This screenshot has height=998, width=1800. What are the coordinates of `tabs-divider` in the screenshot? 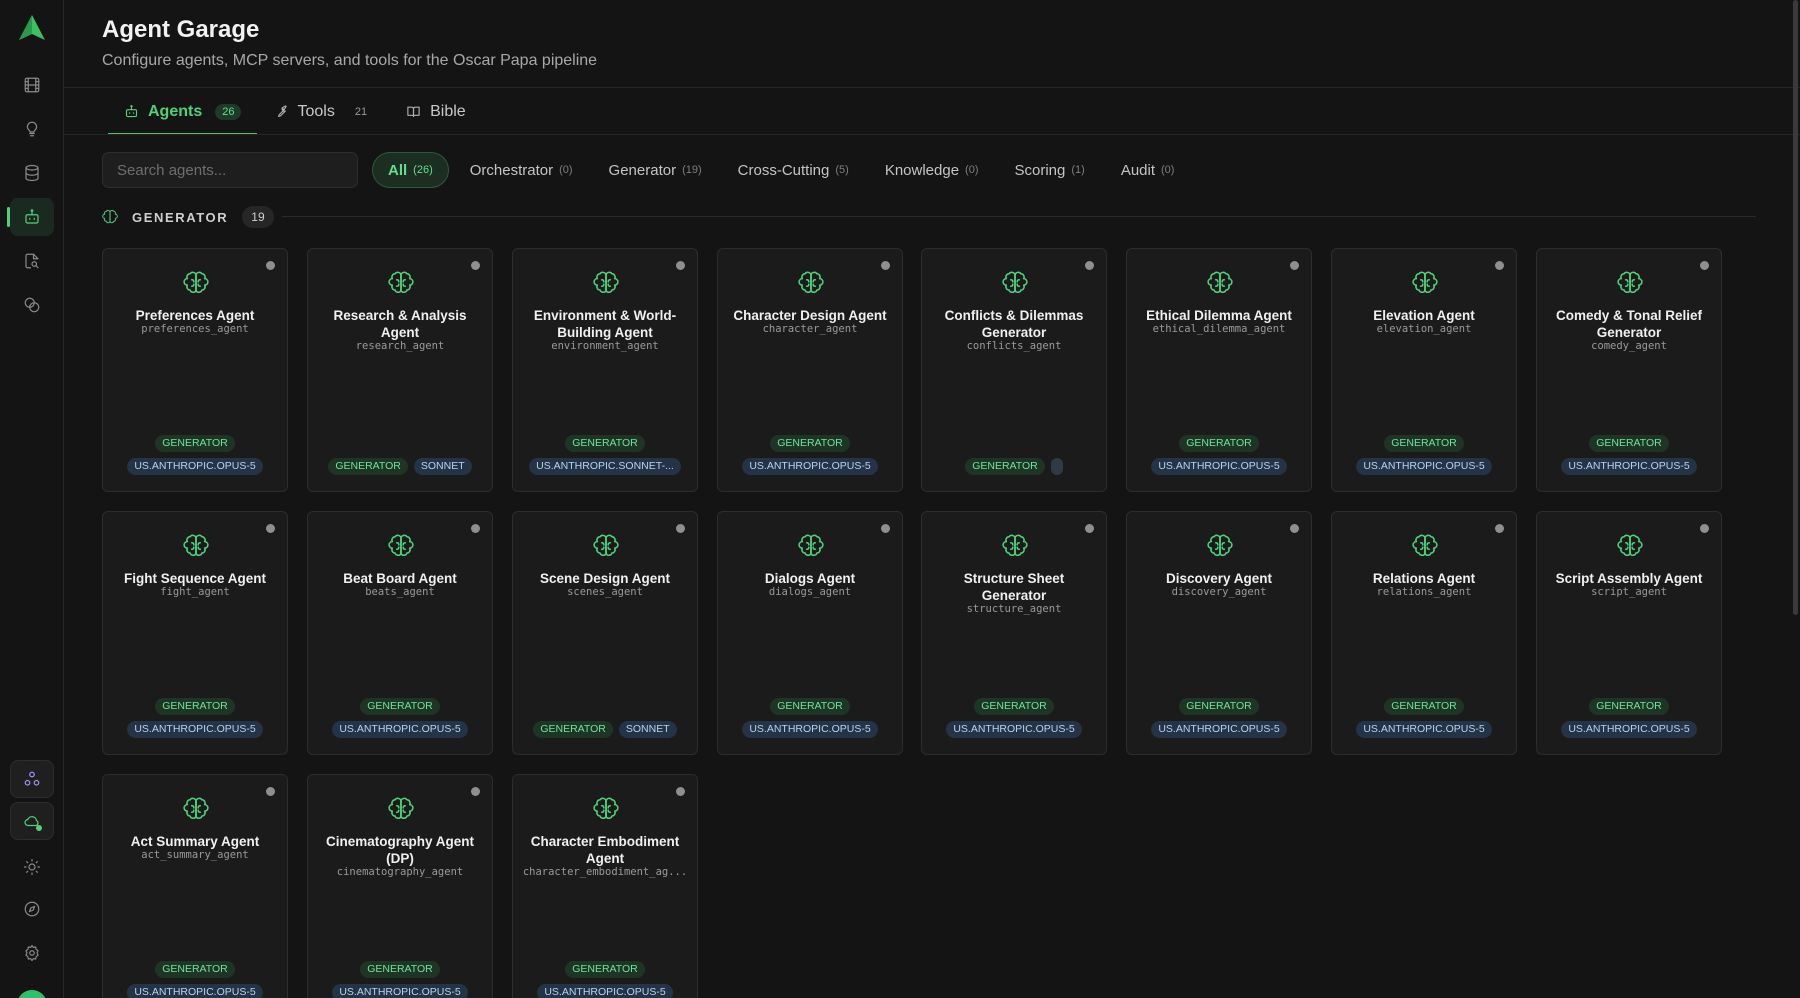 It's located at (932, 134).